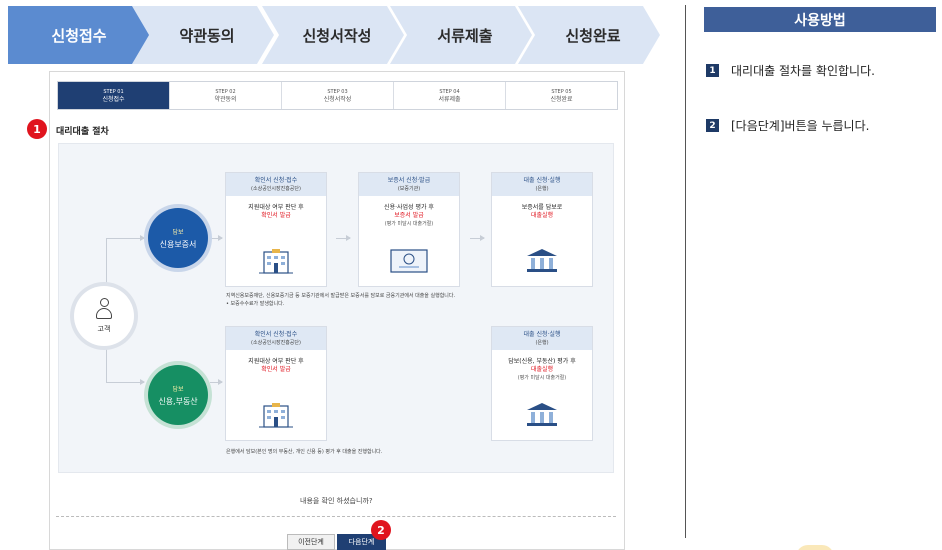 The height and width of the screenshot is (550, 942). I want to click on instruction-number: 2, so click(712, 125).